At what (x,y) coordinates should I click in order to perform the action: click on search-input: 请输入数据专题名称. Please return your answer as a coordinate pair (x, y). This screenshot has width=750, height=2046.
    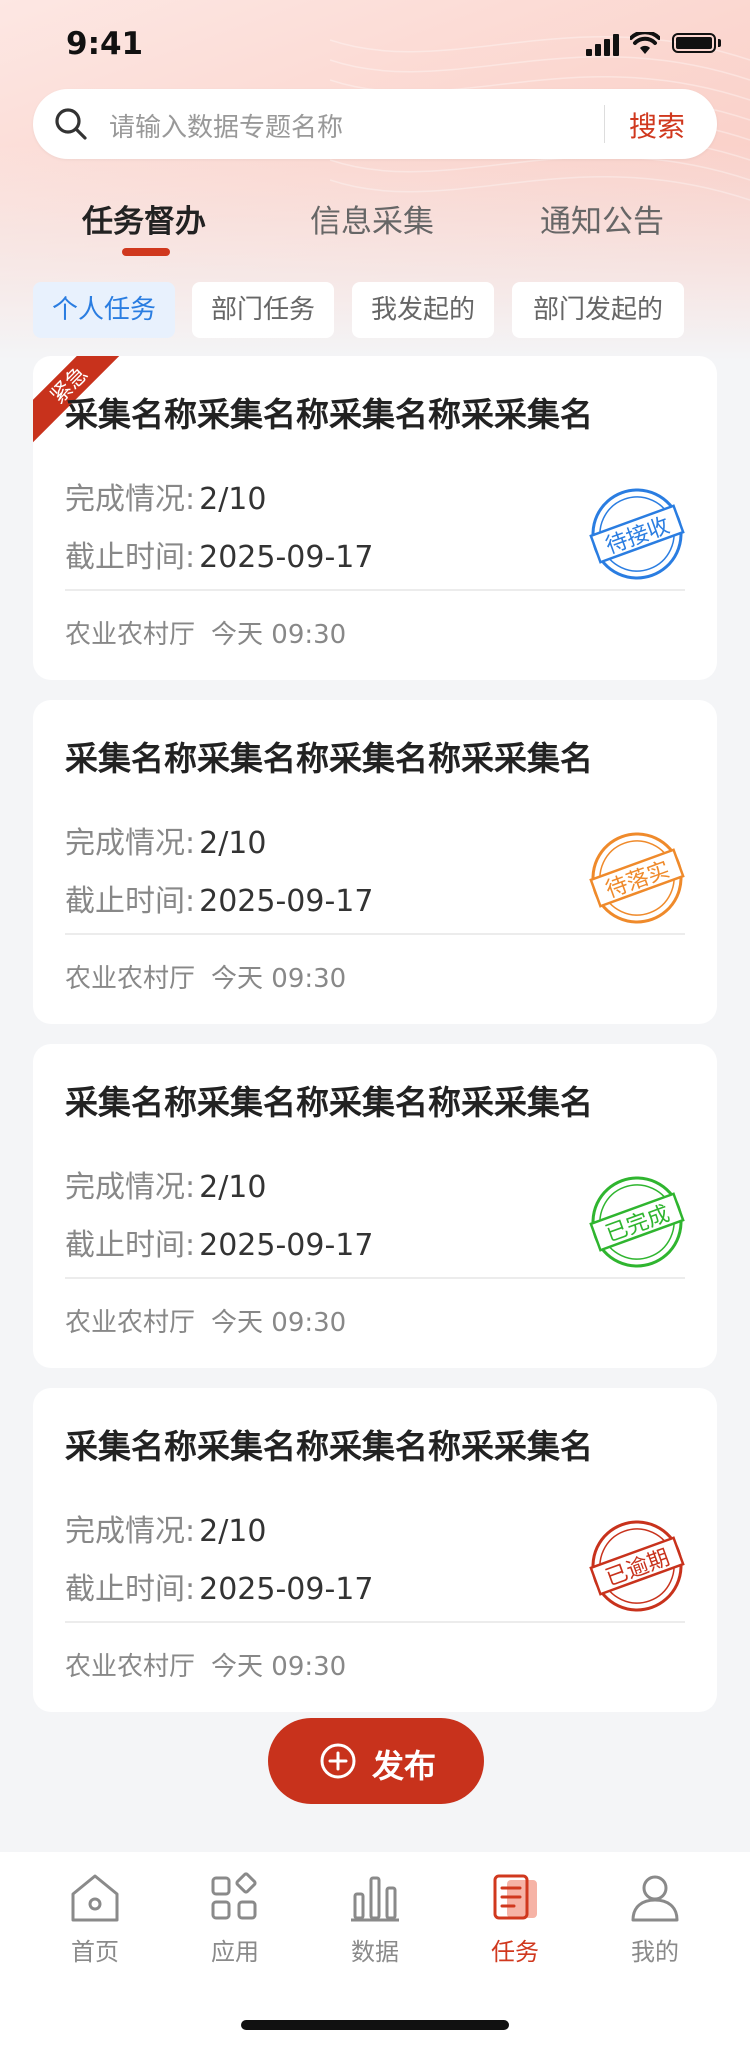
    Looking at the image, I should click on (226, 125).